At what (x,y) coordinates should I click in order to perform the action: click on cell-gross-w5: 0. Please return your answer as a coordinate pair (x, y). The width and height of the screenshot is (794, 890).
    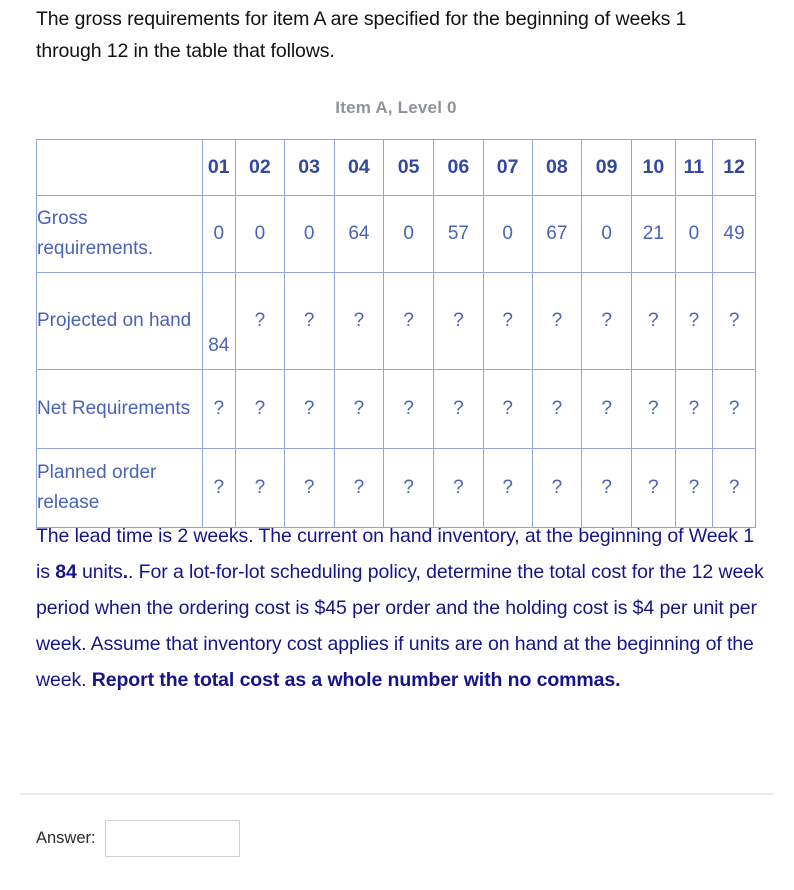
    Looking at the image, I should click on (409, 234).